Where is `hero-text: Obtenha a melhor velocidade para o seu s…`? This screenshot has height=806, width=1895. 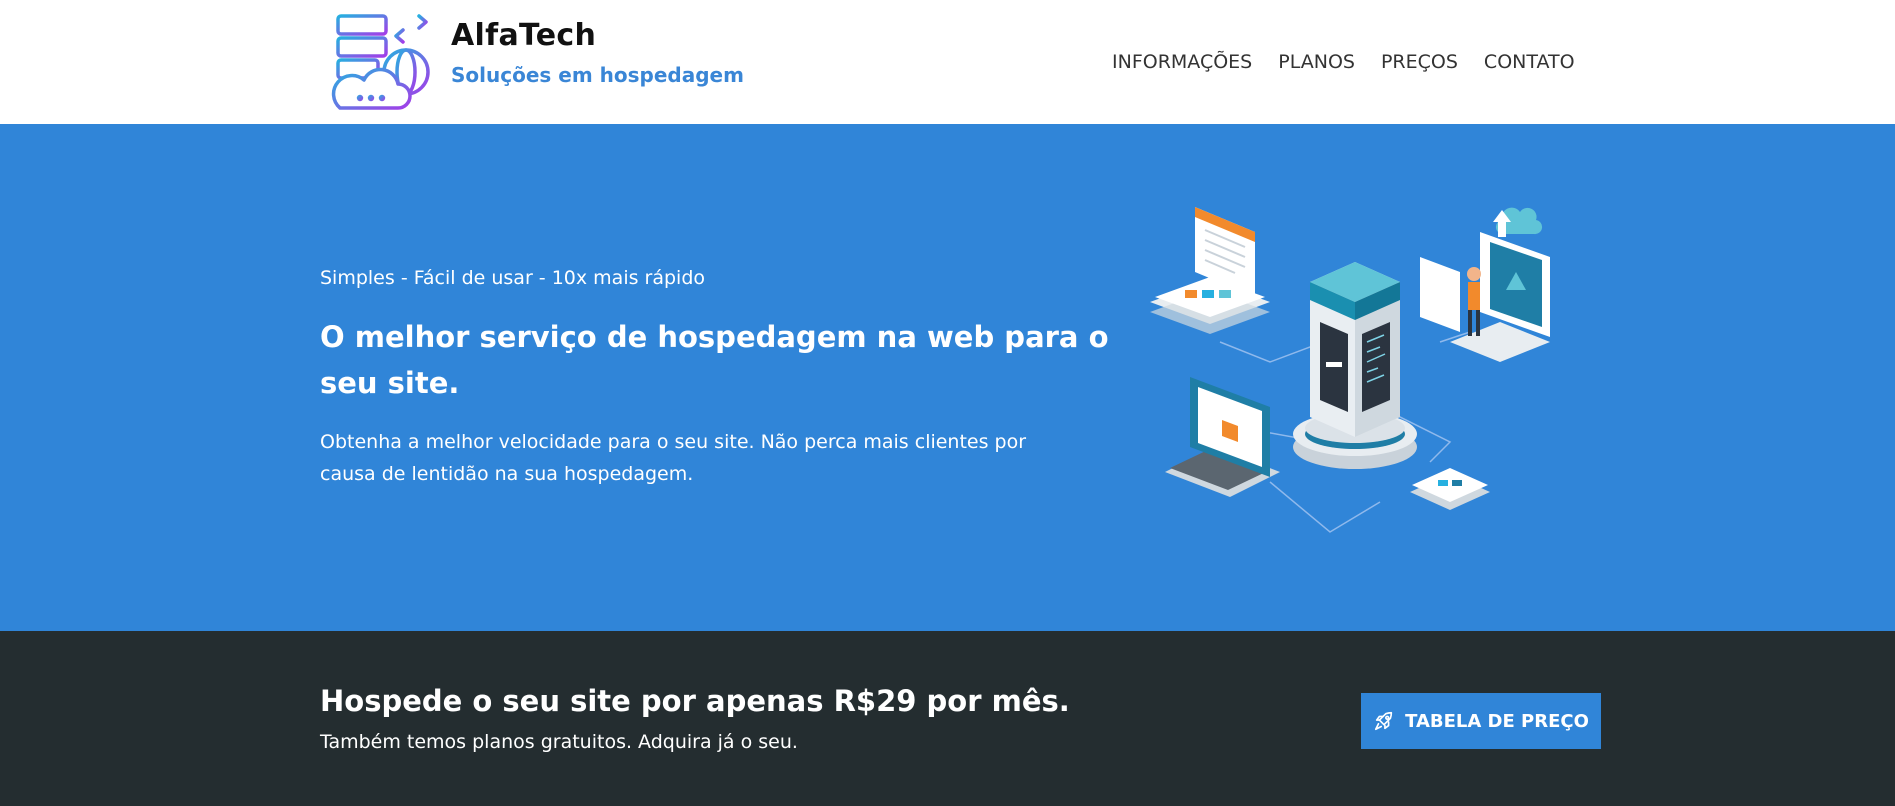
hero-text: Obtenha a melhor velocidade para o seu s… is located at coordinates (673, 458).